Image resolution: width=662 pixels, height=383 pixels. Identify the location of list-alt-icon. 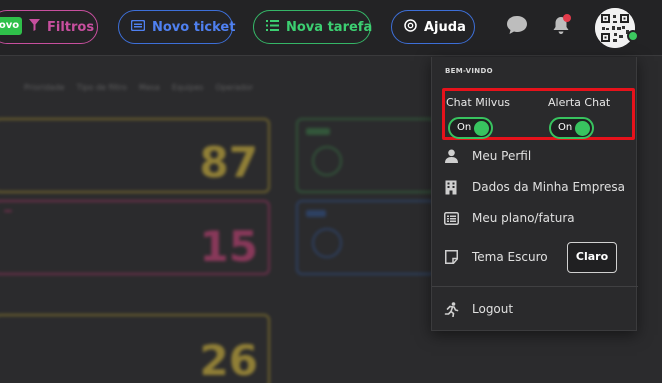
(451, 218).